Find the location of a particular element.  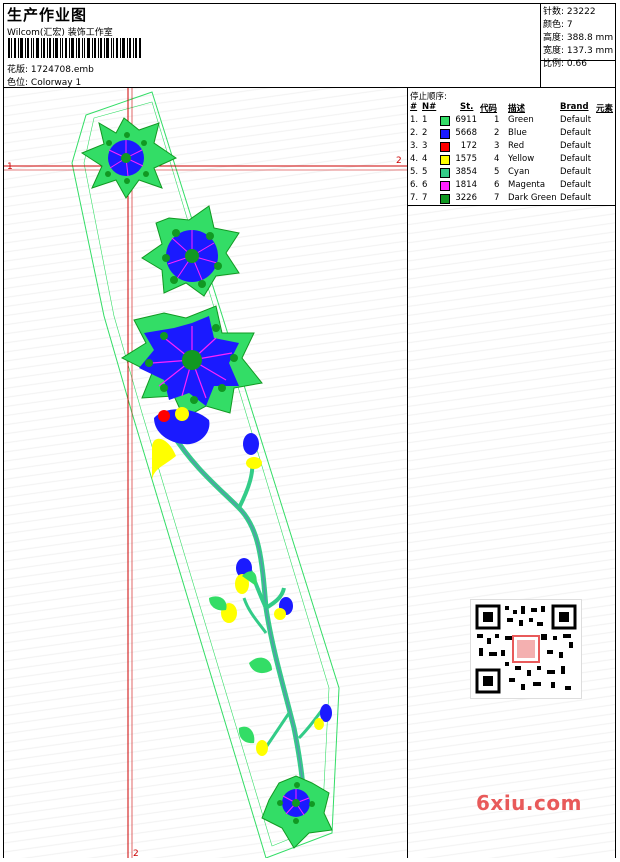

design-value: 1724708.emb is located at coordinates (62, 70).